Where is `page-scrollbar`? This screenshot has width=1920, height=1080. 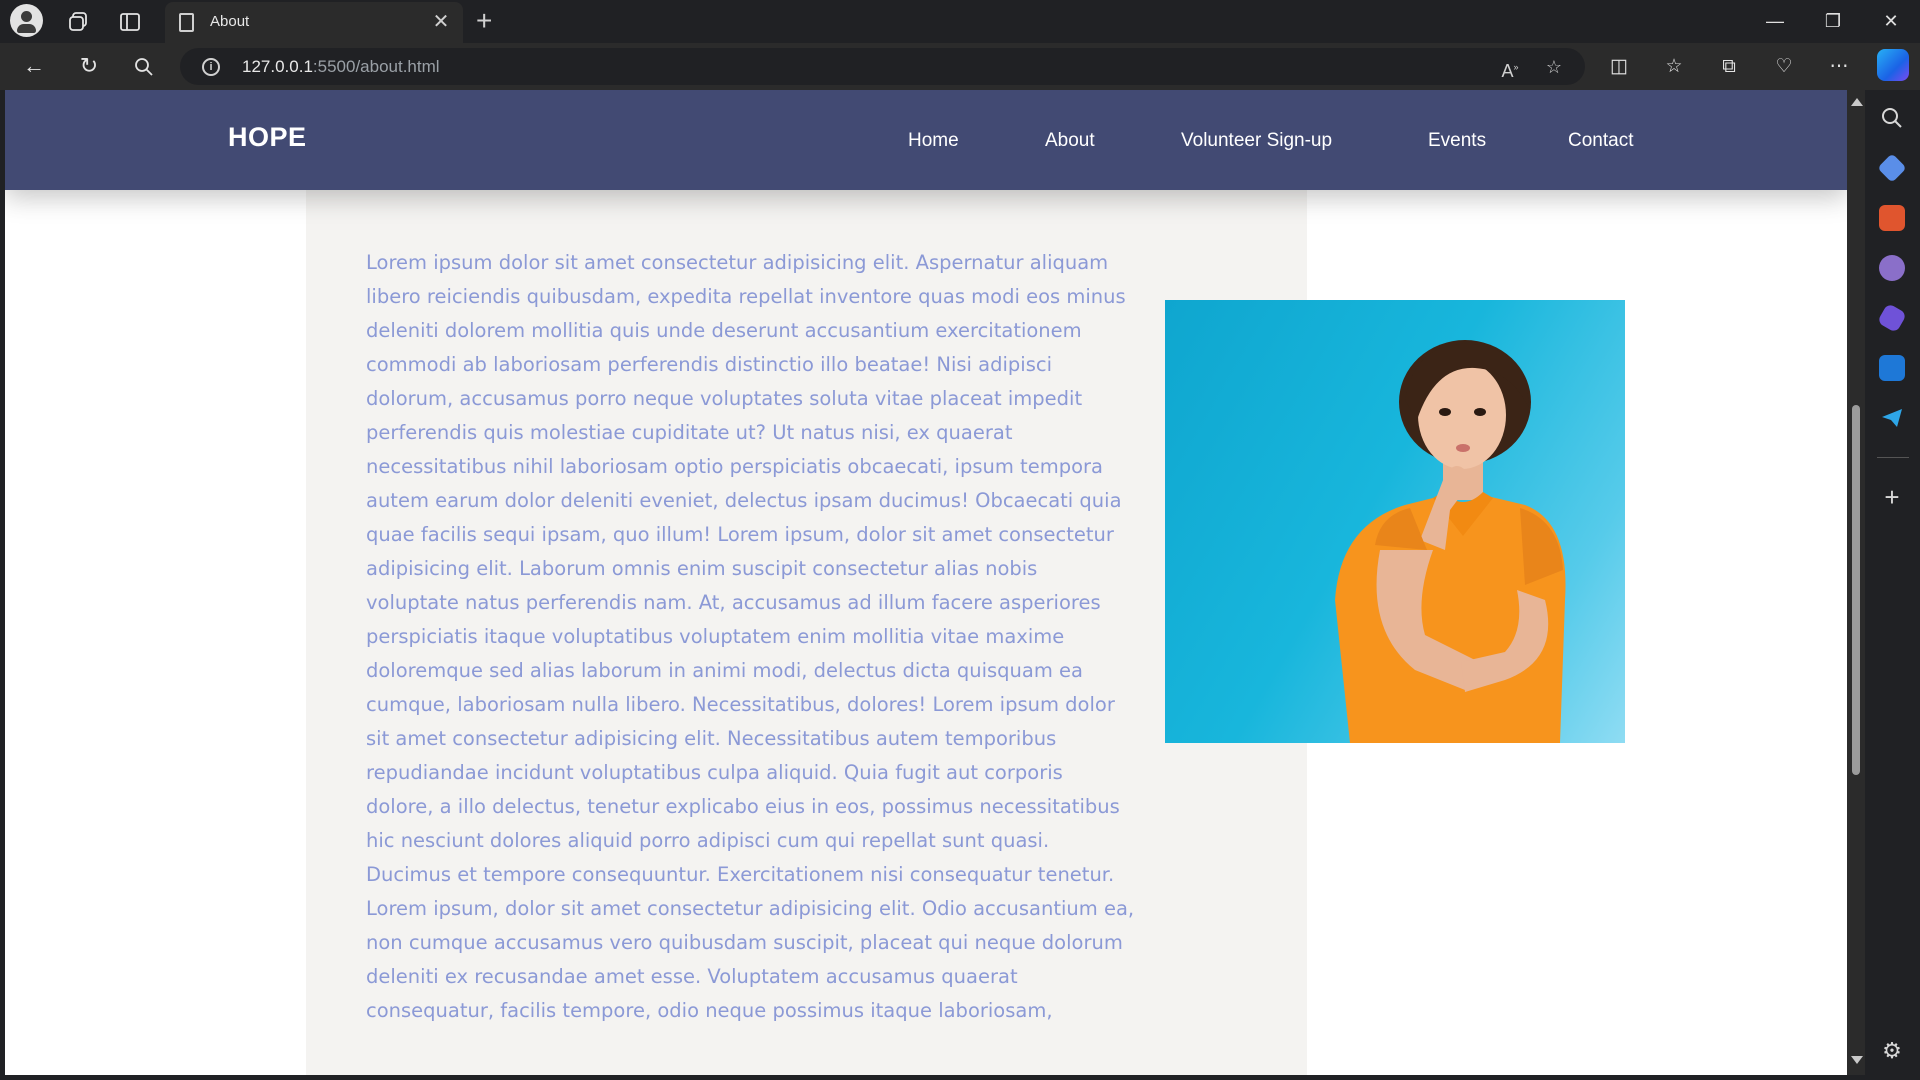 page-scrollbar is located at coordinates (1856, 582).